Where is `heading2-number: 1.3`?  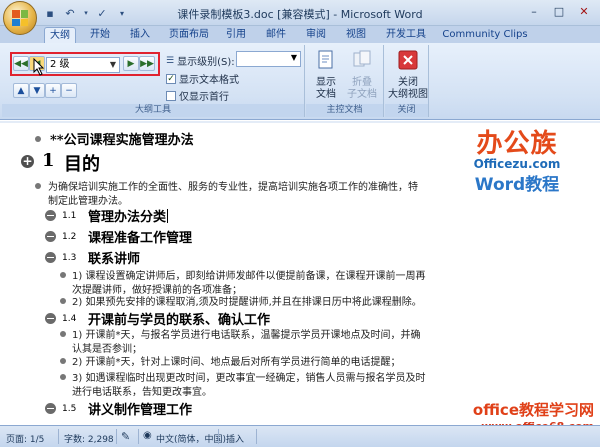
heading2-number: 1.3 is located at coordinates (69, 258).